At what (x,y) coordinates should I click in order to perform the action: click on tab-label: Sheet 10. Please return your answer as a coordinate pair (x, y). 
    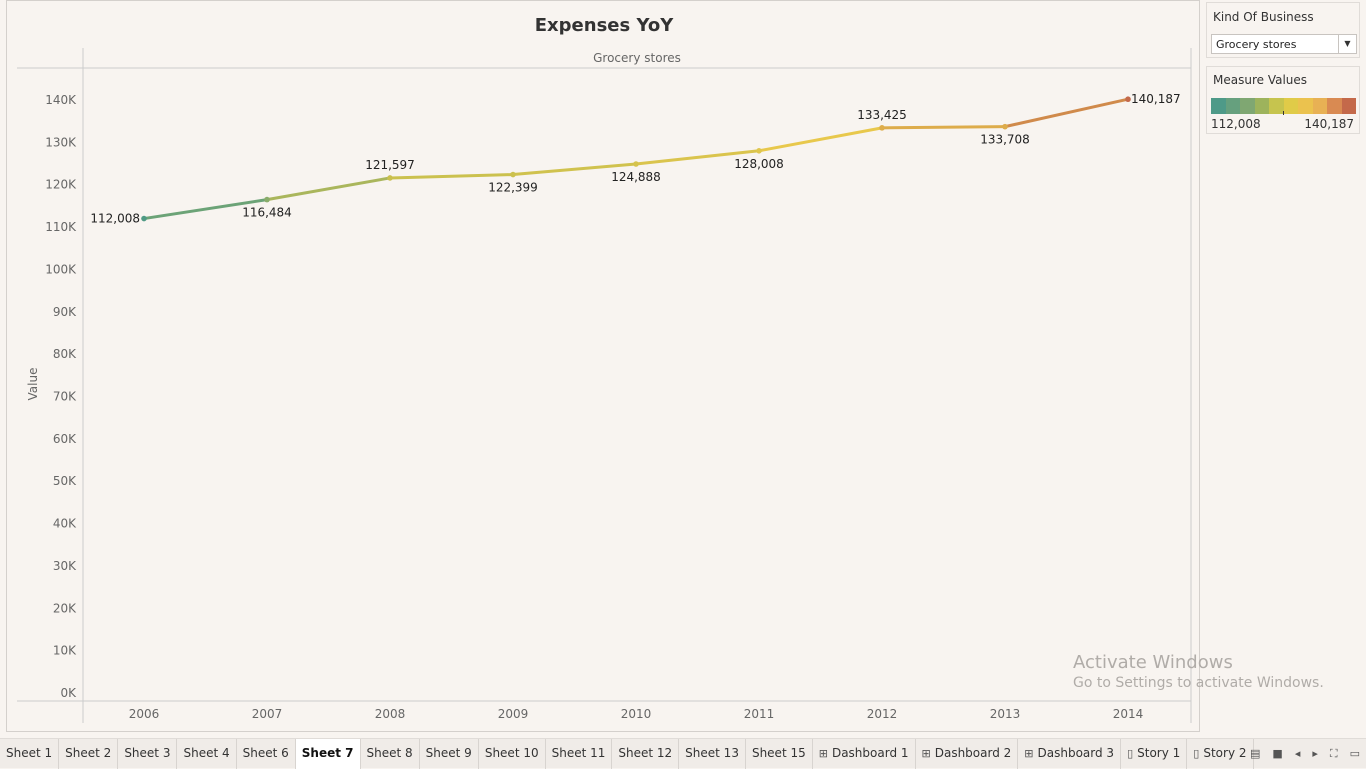
    Looking at the image, I should click on (511, 753).